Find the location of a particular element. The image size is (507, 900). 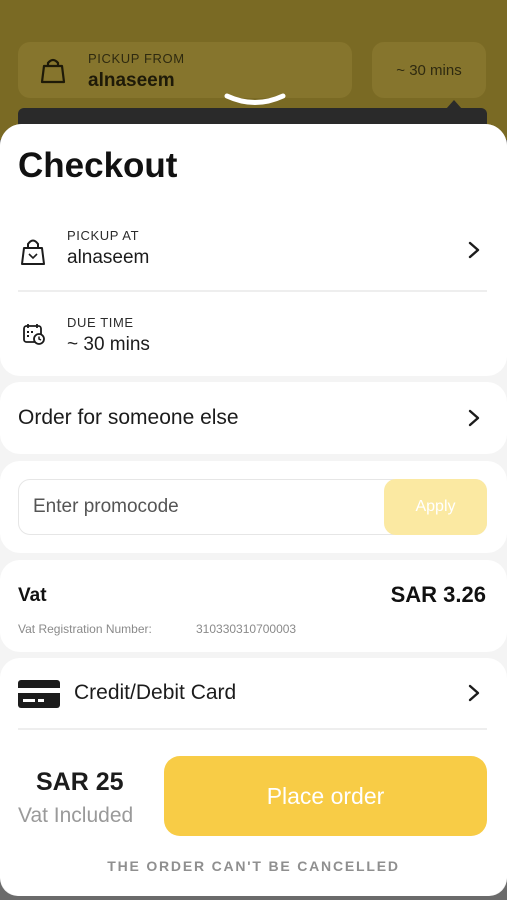

due-time-value: ~ 30 mins is located at coordinates (108, 344).